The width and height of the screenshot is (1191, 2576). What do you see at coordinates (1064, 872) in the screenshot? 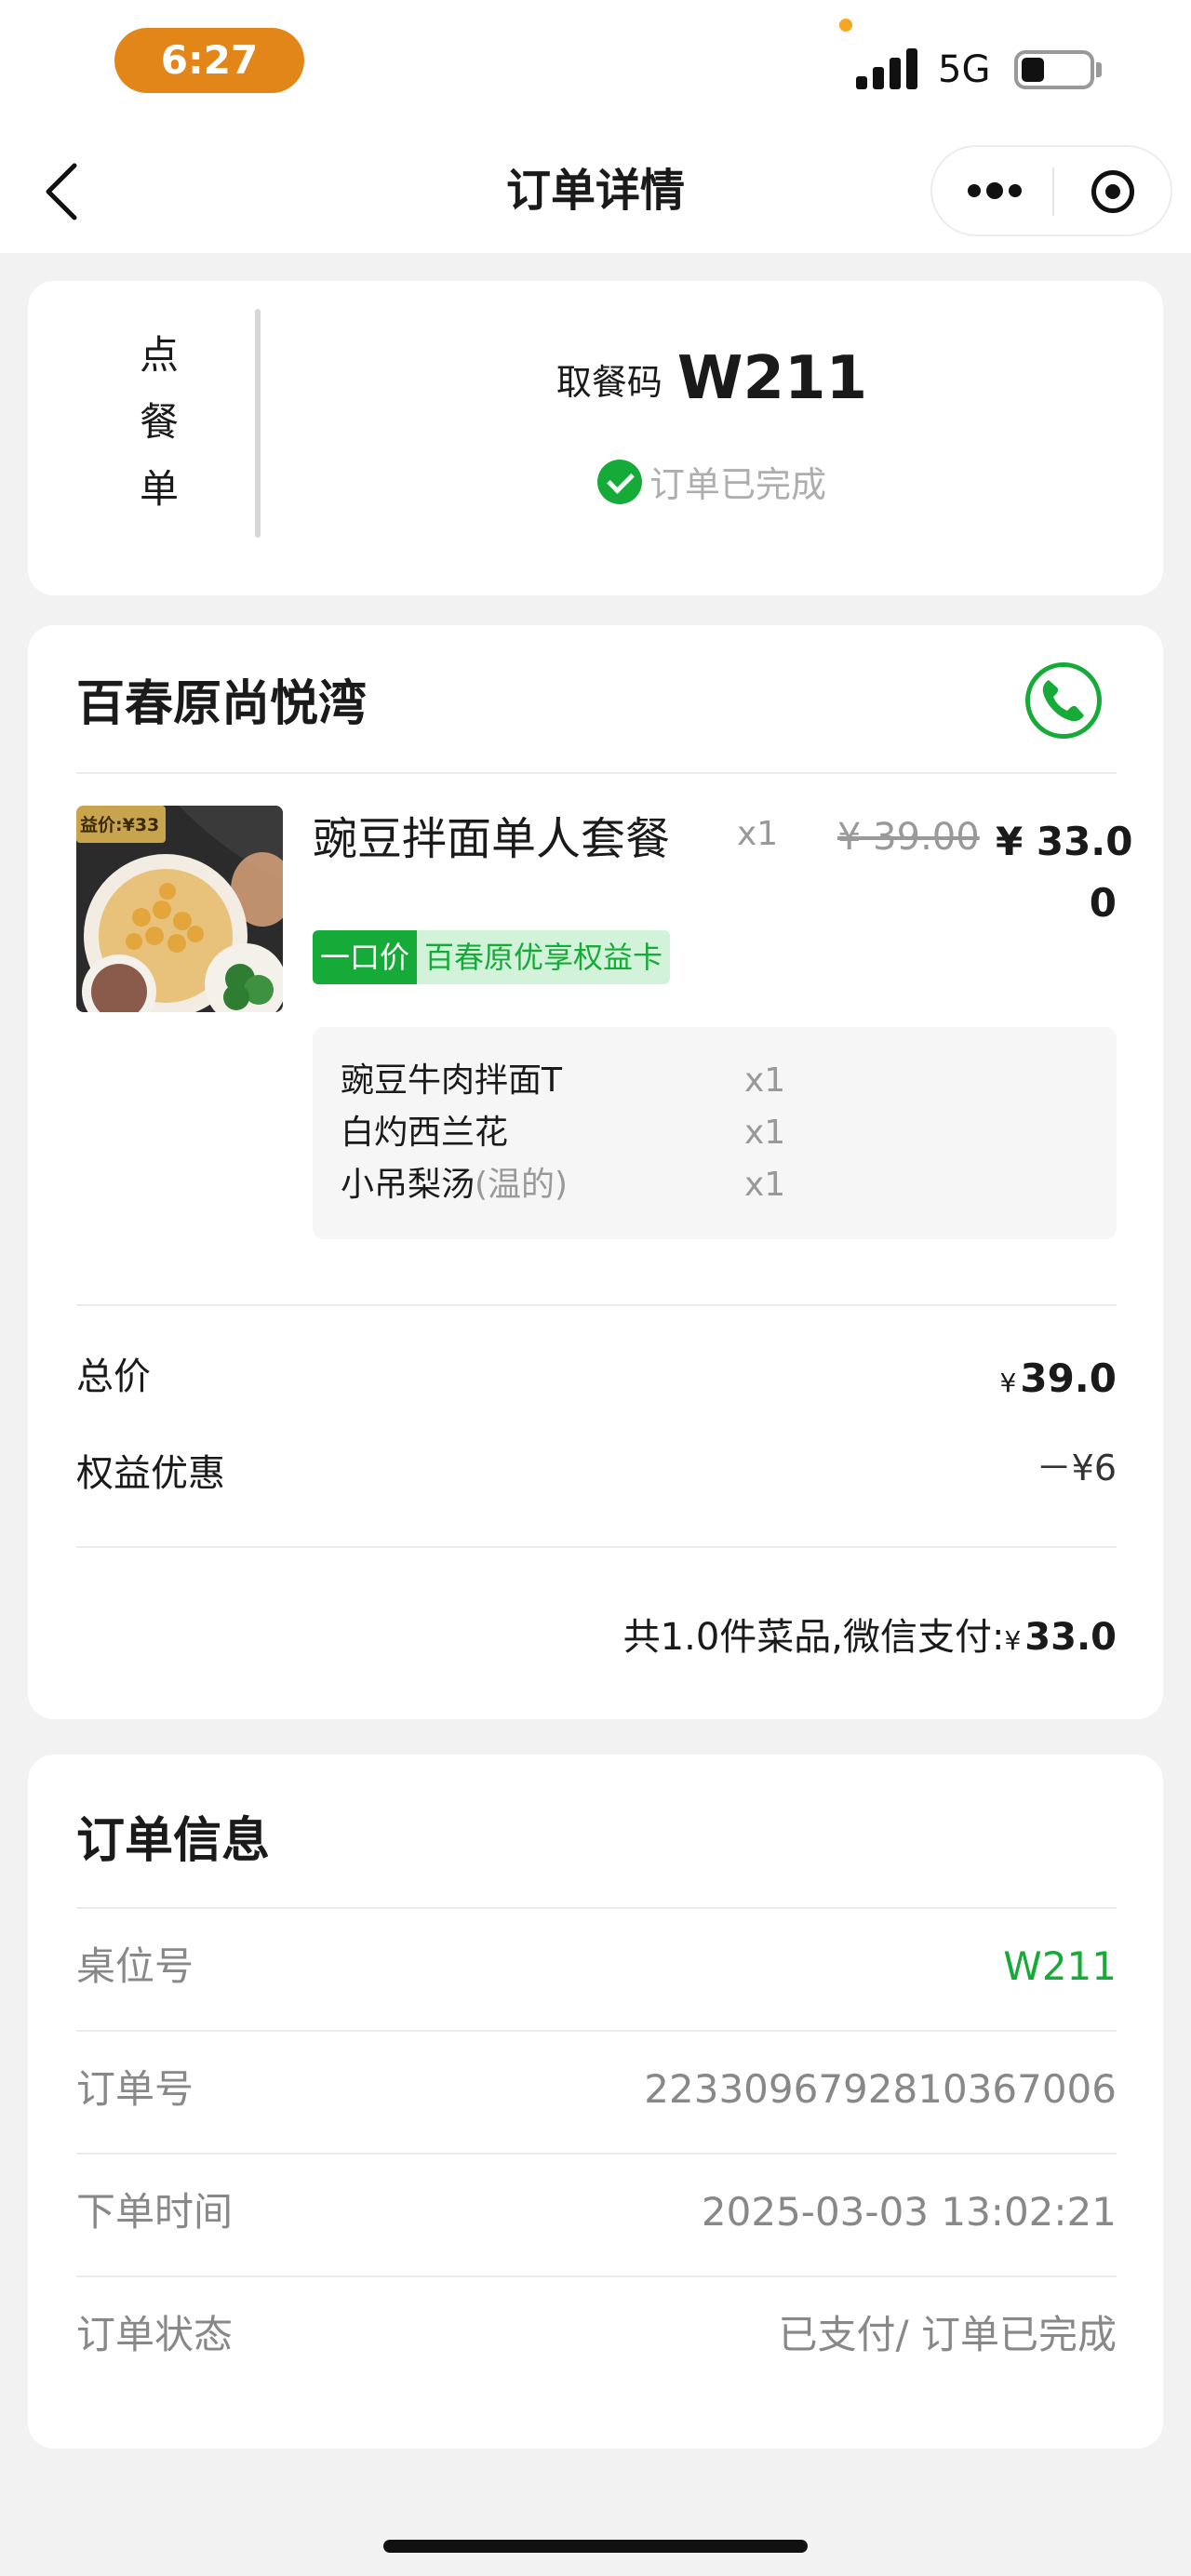
I see `item-price: ¥ 33.0 0` at bounding box center [1064, 872].